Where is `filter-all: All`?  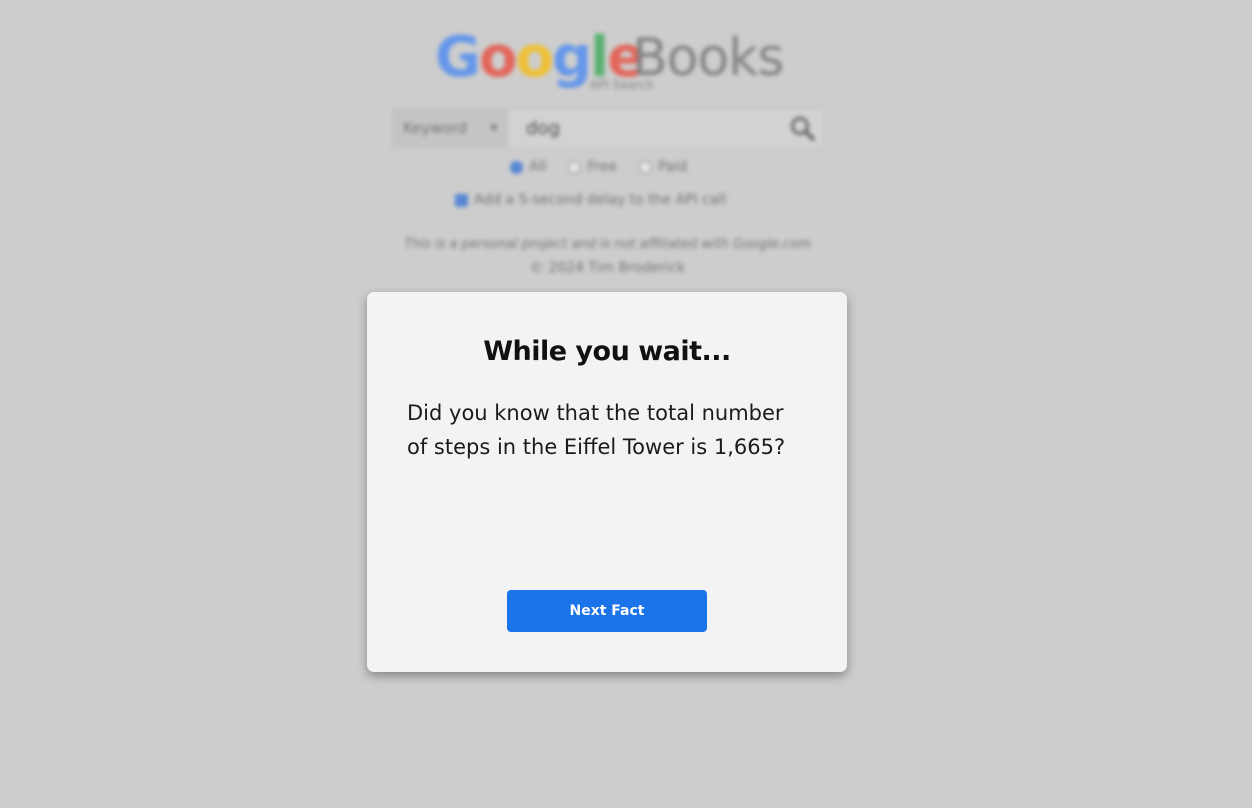 filter-all: All is located at coordinates (528, 167).